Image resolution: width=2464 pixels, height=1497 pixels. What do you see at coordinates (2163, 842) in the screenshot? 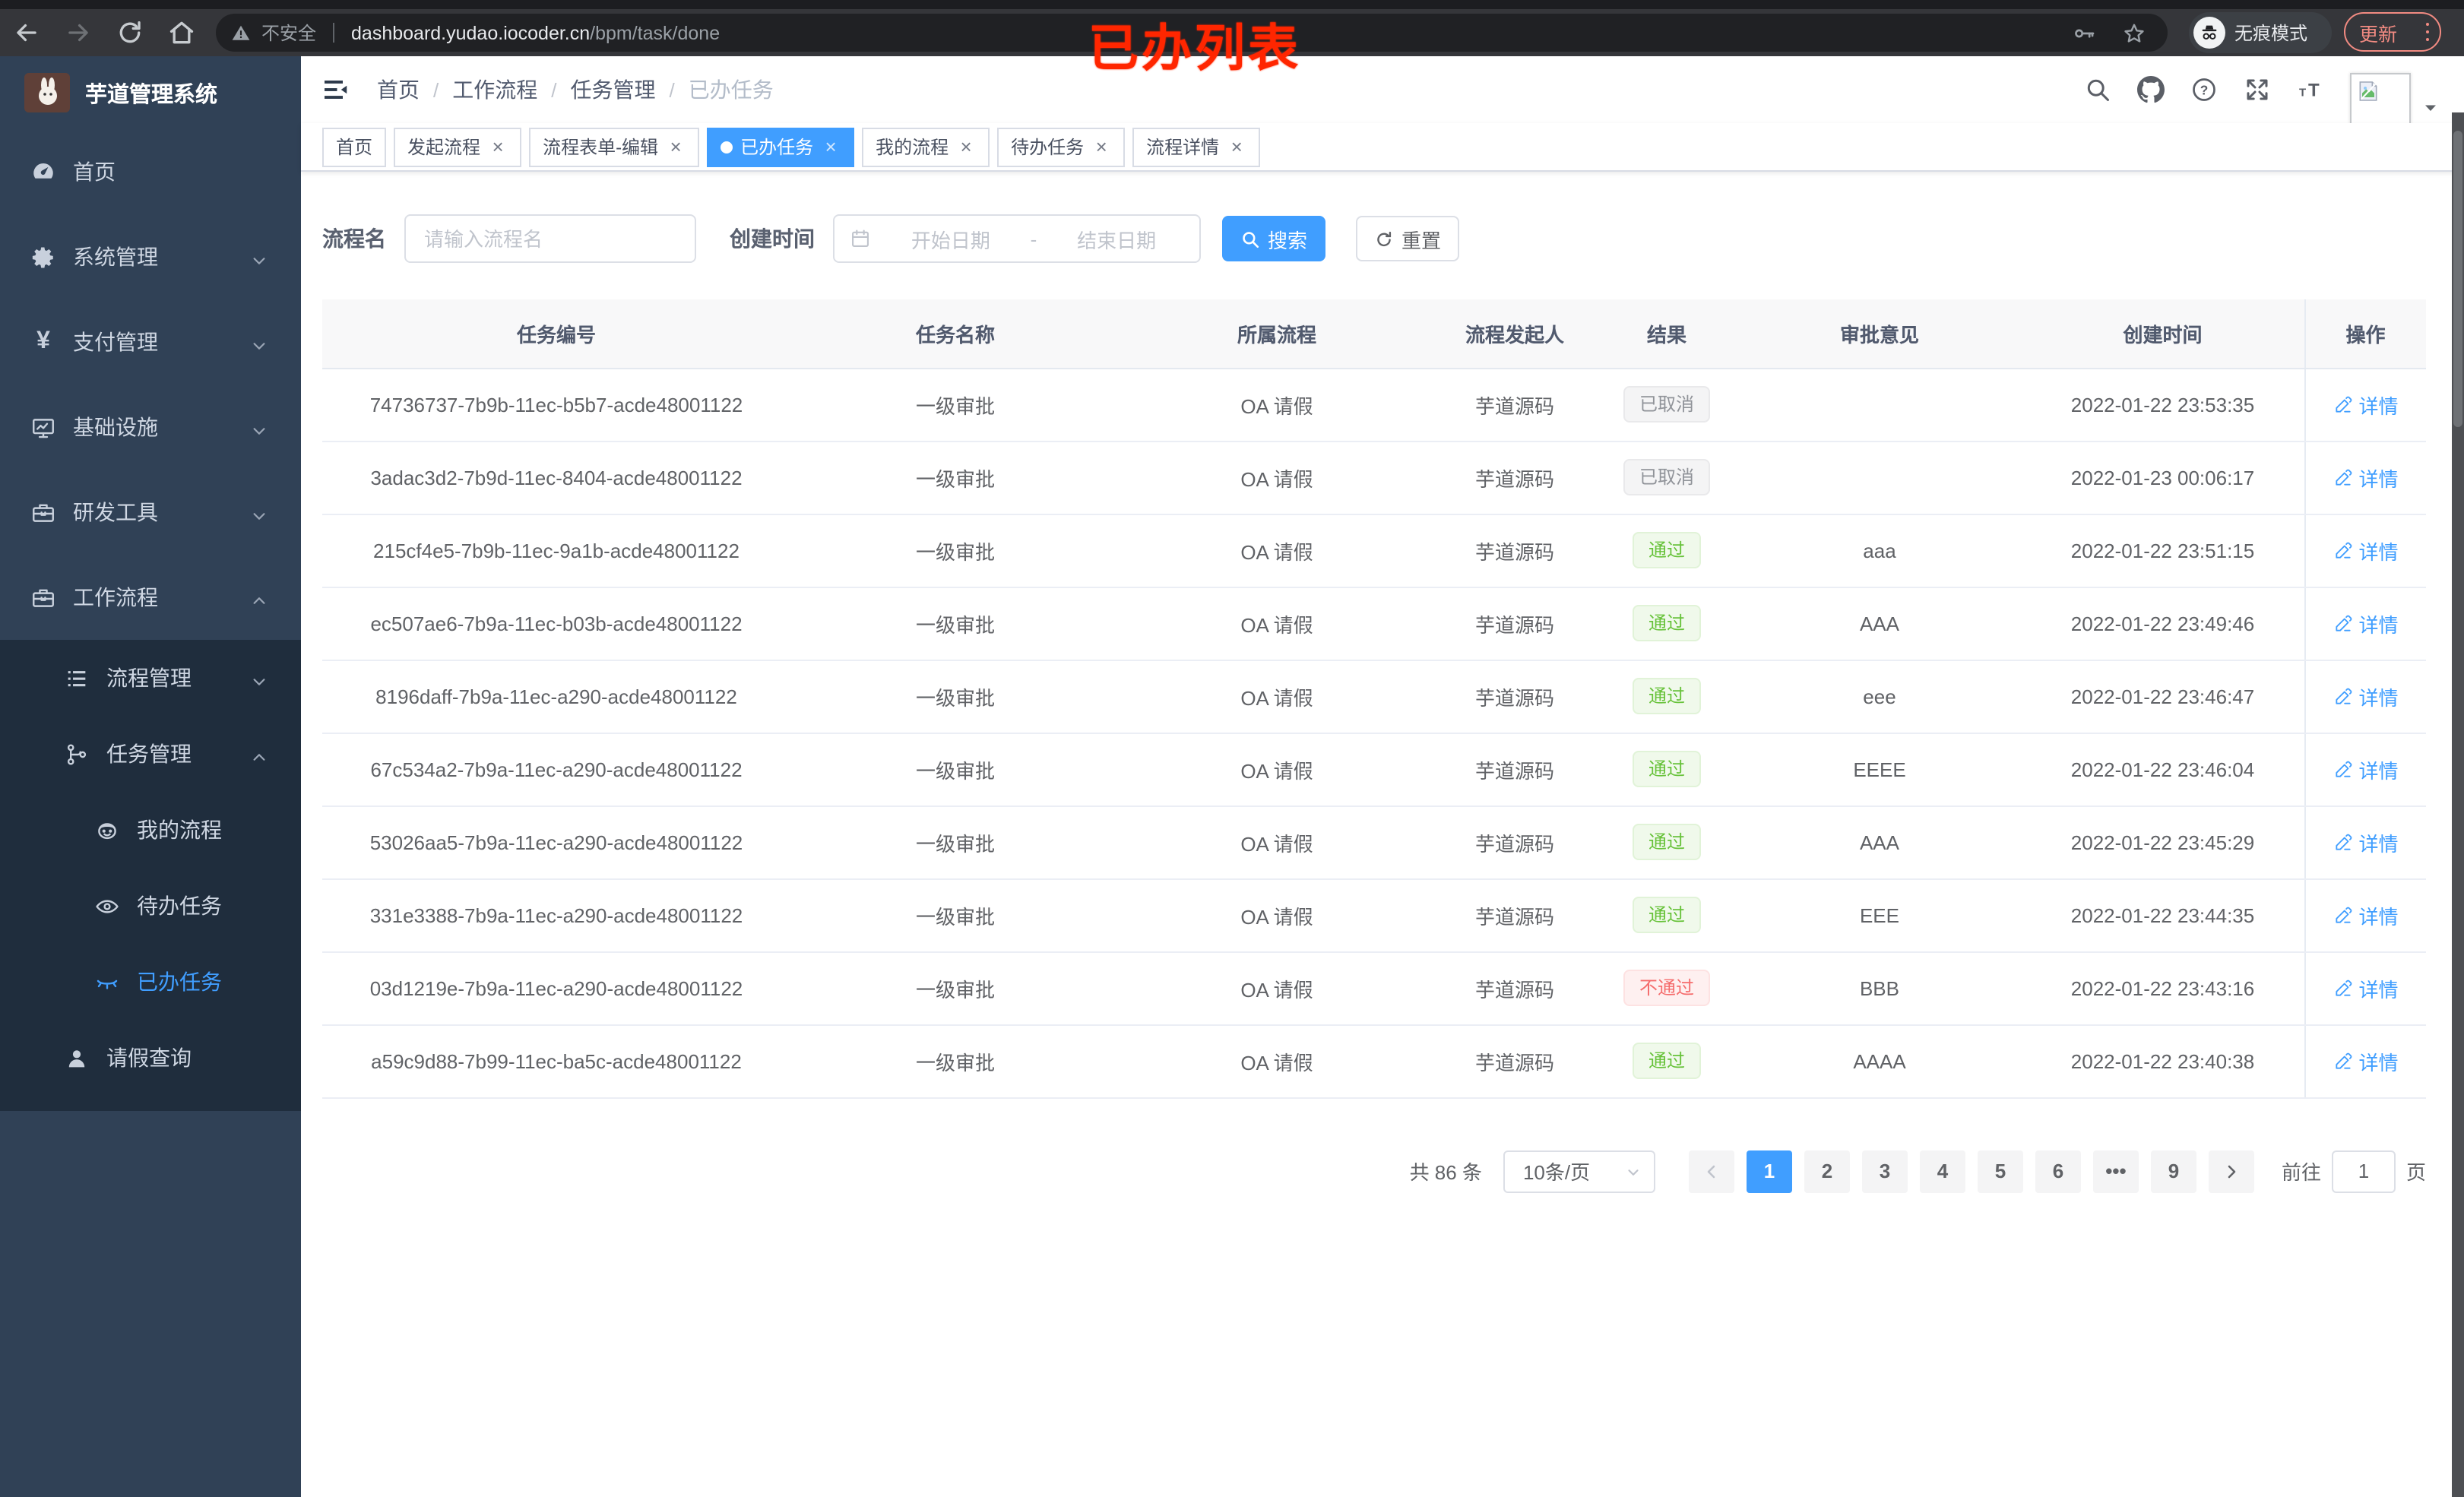
I see `cell-create-time: 2022-01-22 23:45:29` at bounding box center [2163, 842].